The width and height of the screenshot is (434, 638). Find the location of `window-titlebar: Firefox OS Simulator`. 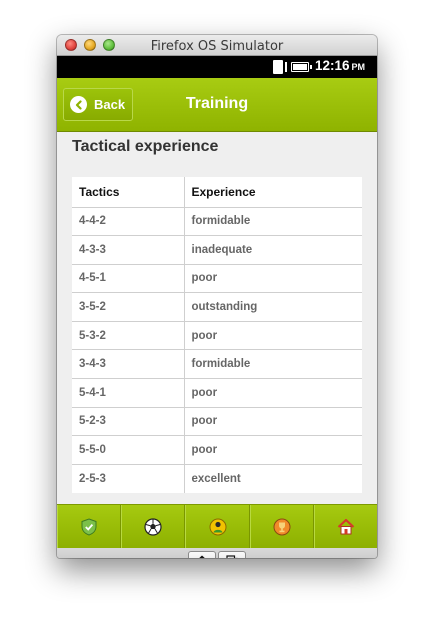

window-titlebar: Firefox OS Simulator is located at coordinates (217, 45).